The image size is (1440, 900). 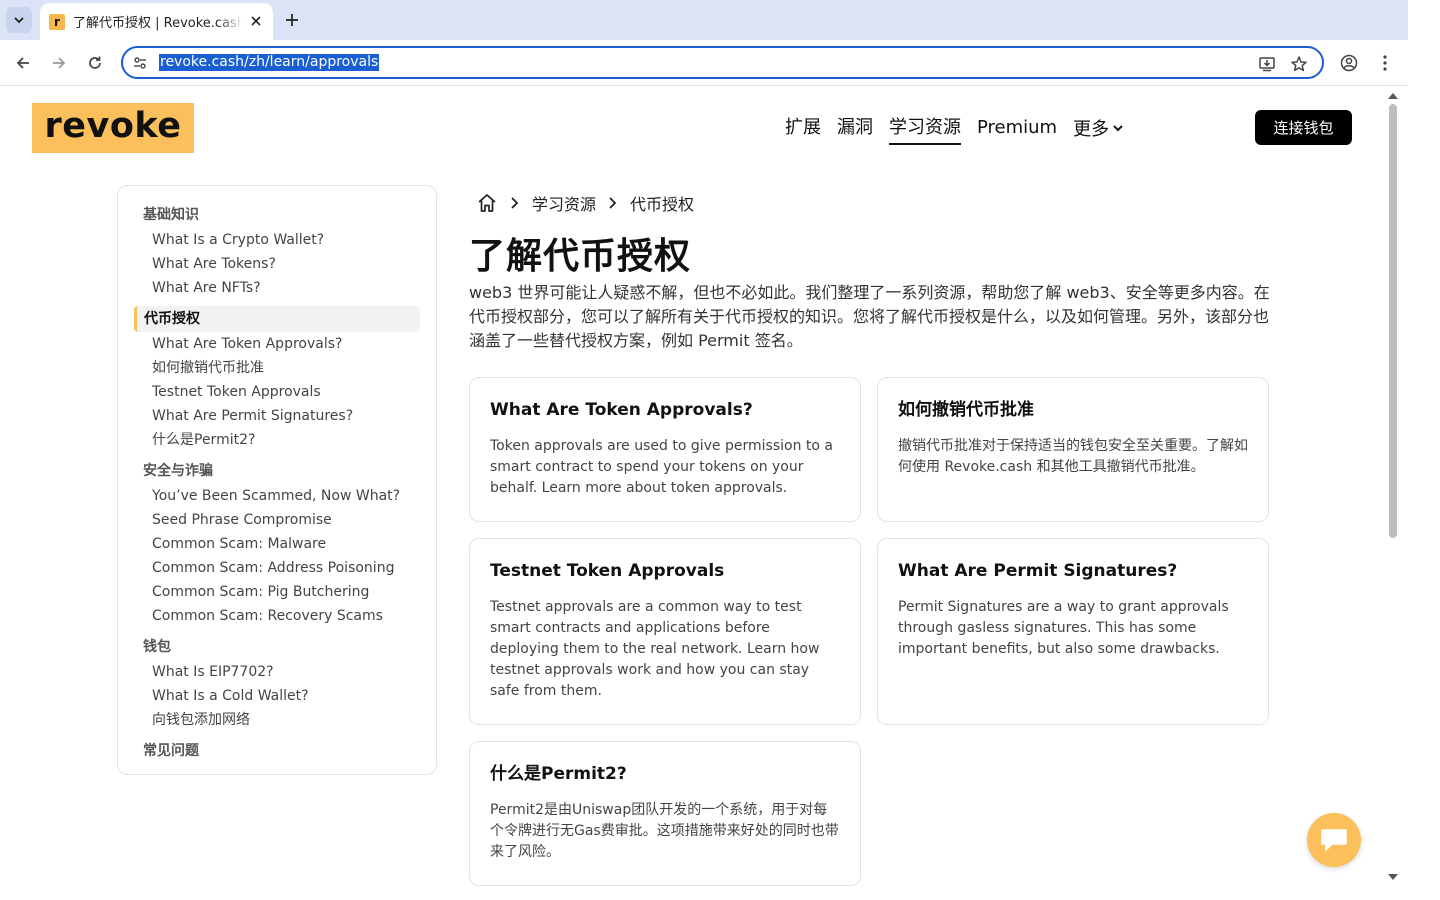 I want to click on close-icon, so click(x=256, y=21).